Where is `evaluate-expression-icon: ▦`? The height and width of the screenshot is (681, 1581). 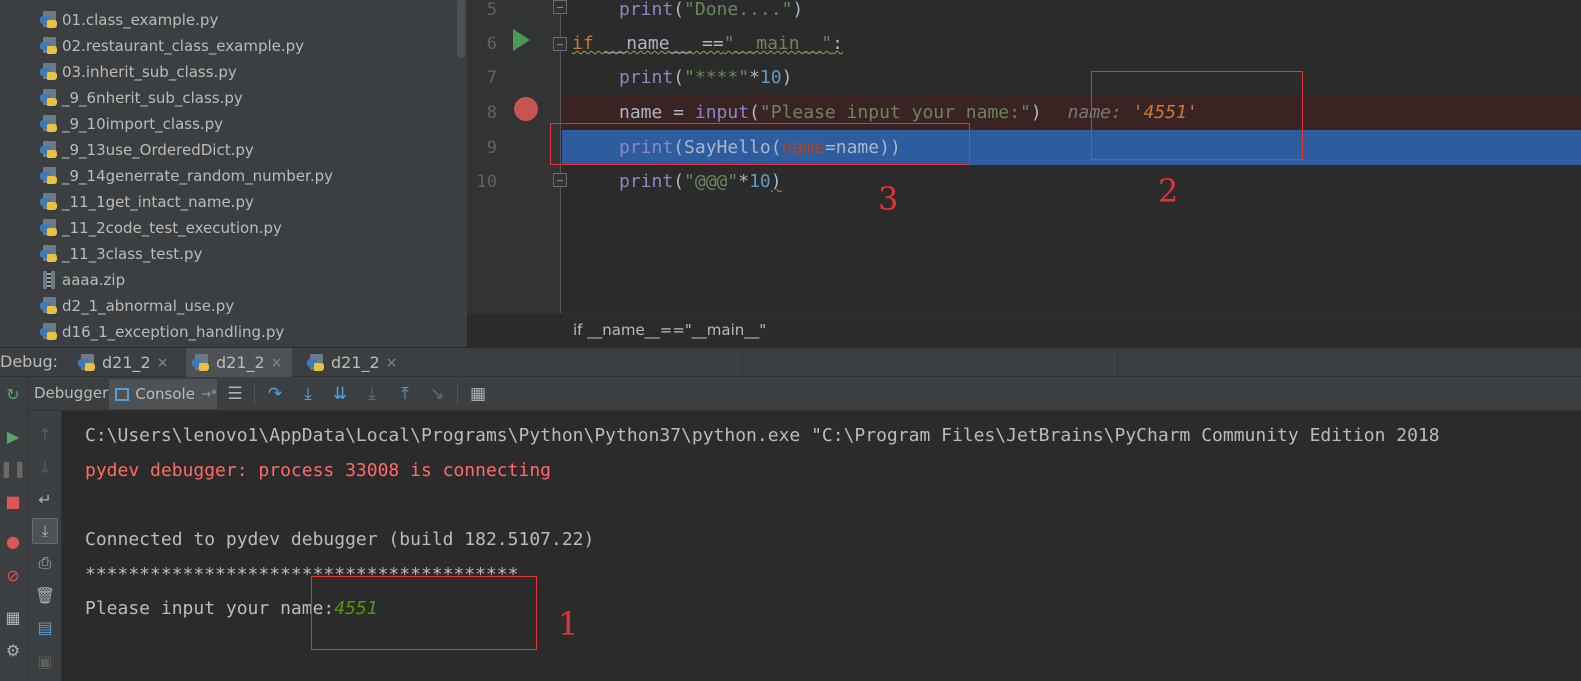
evaluate-expression-icon: ▦ is located at coordinates (478, 394).